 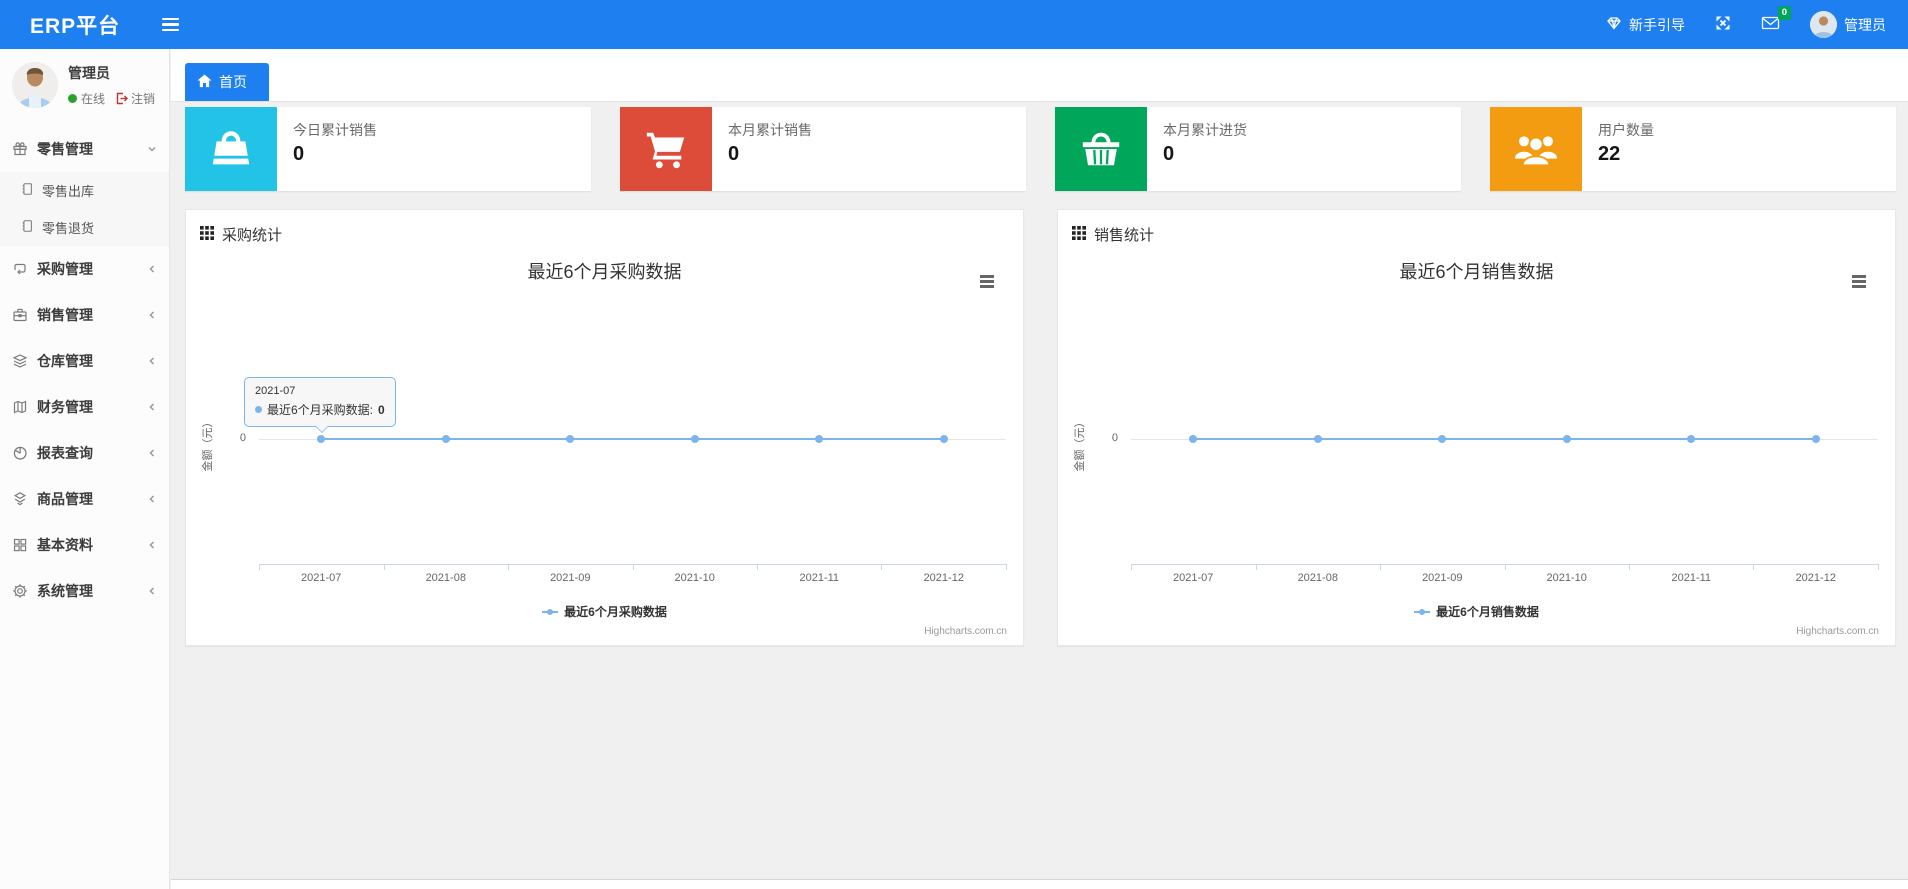 What do you see at coordinates (84, 453) in the screenshot?
I see `sidebar-item-reports: 报表查询` at bounding box center [84, 453].